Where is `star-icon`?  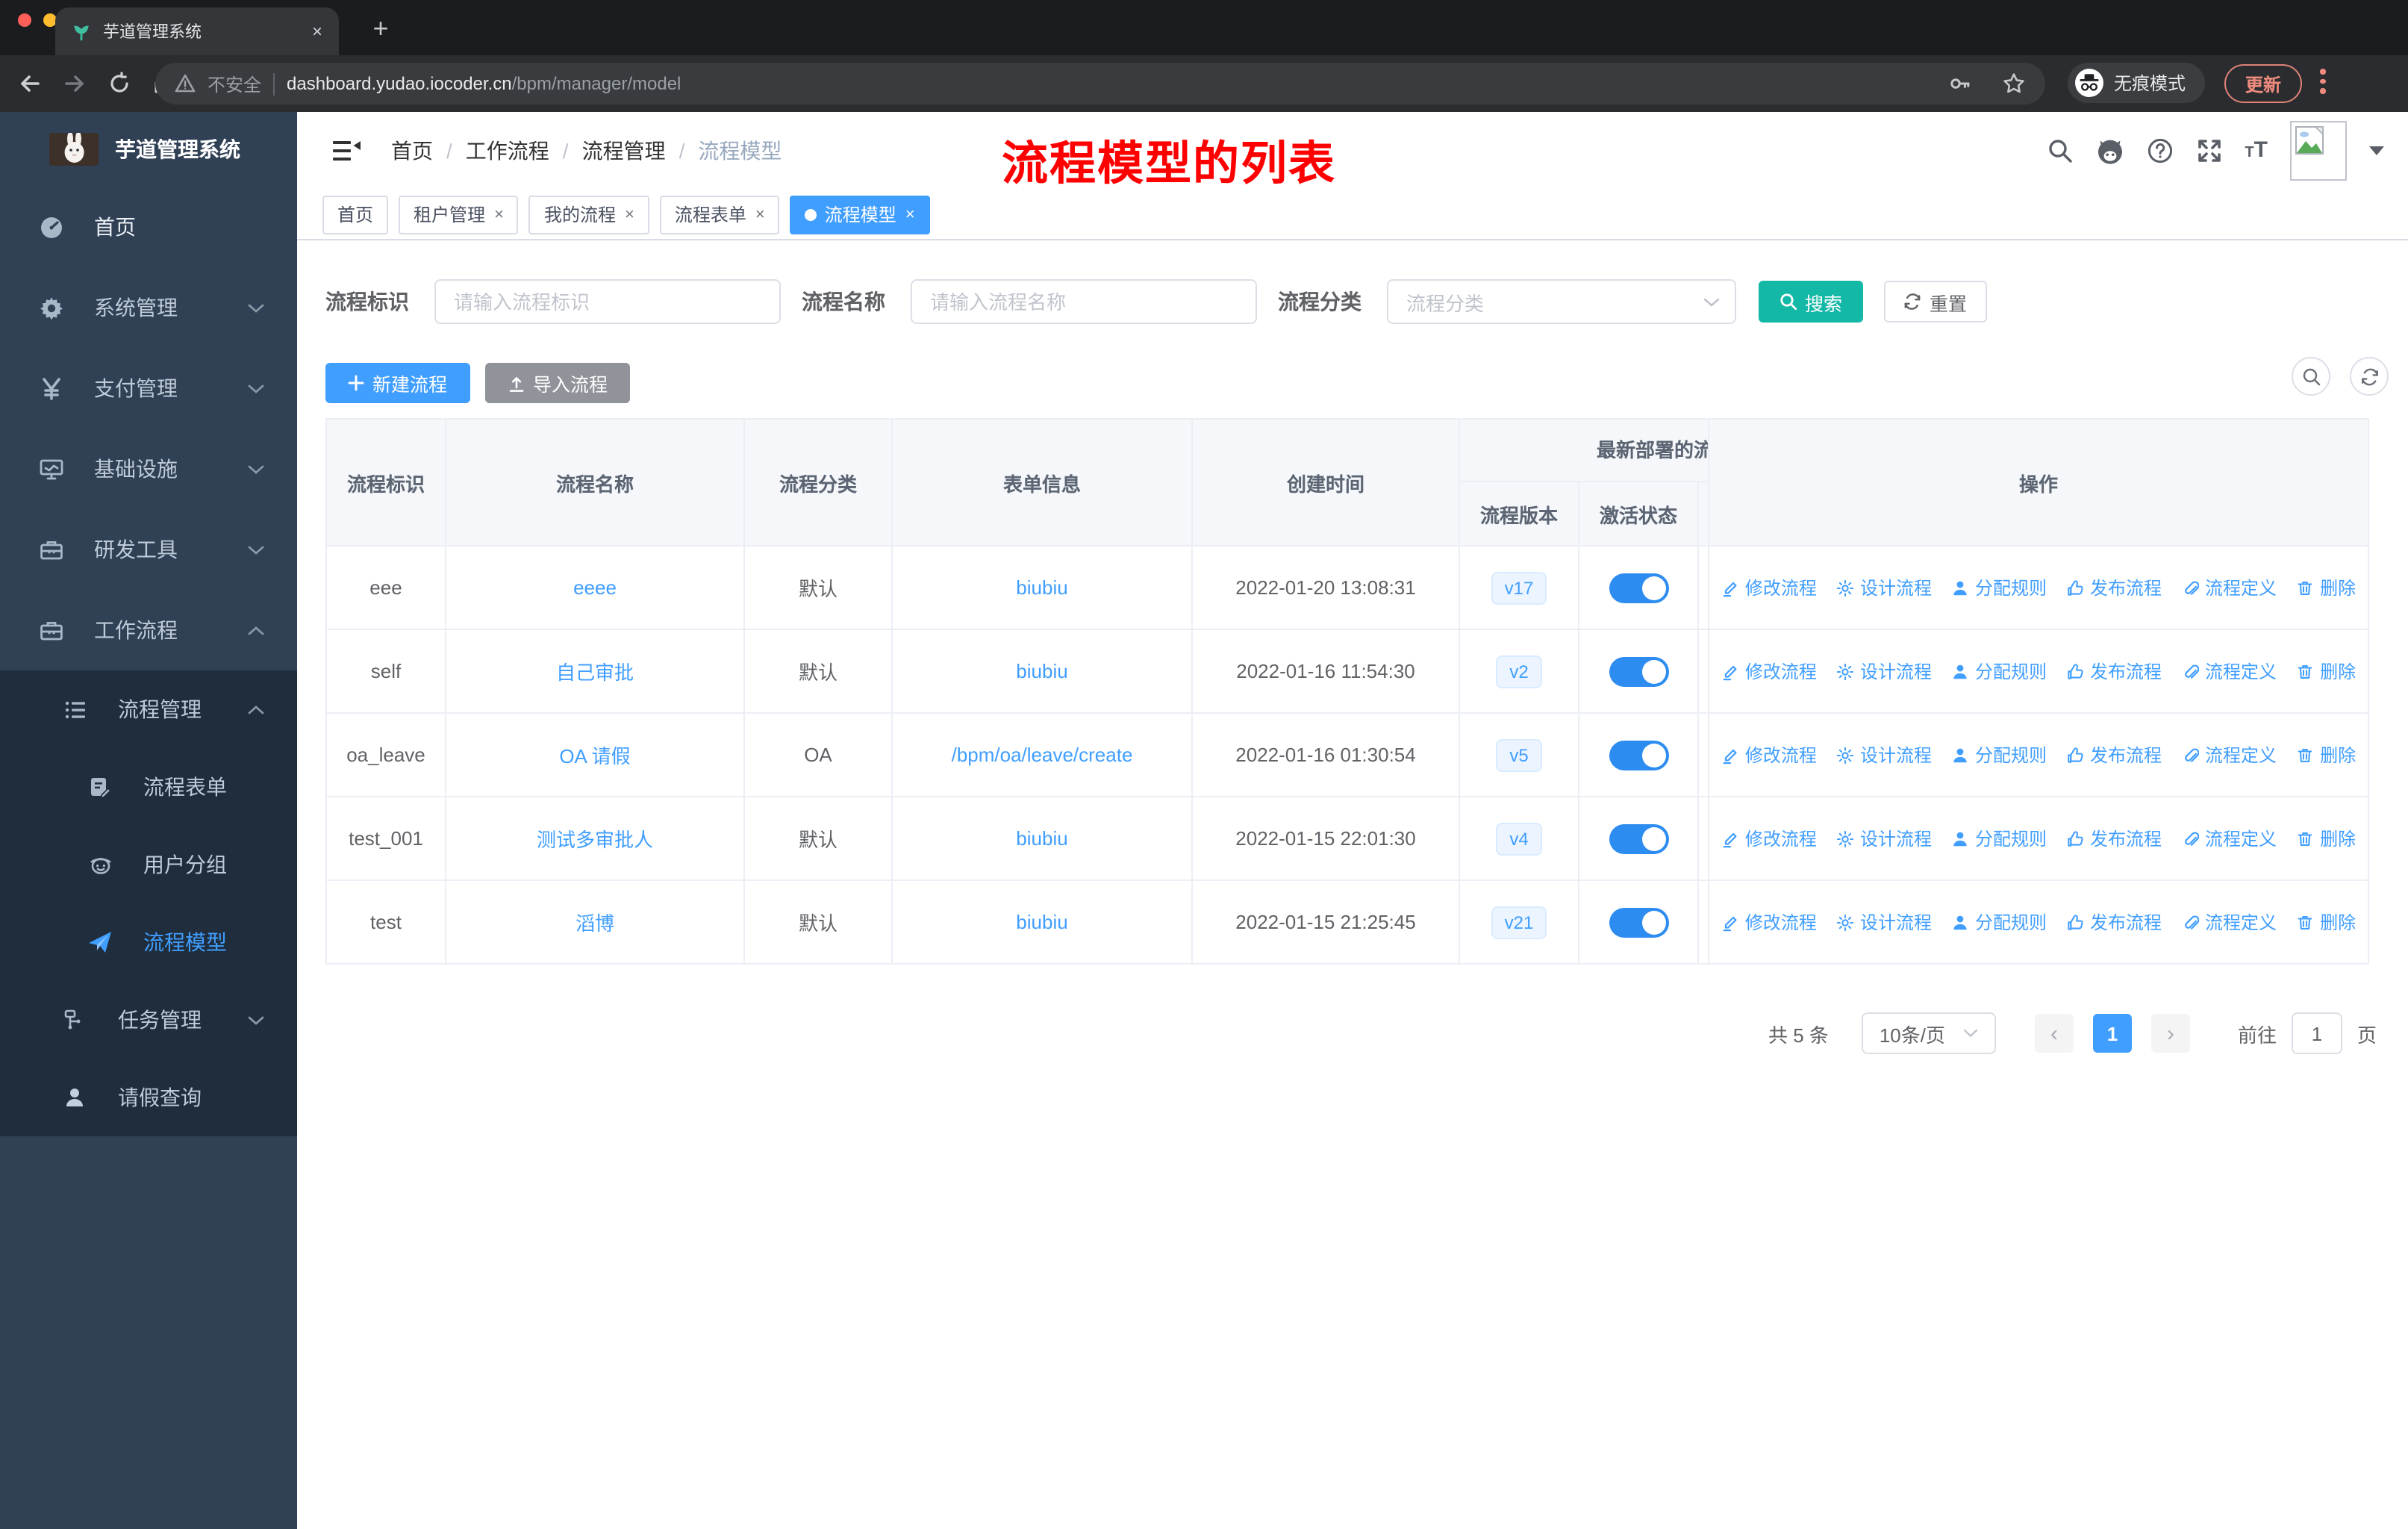
star-icon is located at coordinates (2014, 84).